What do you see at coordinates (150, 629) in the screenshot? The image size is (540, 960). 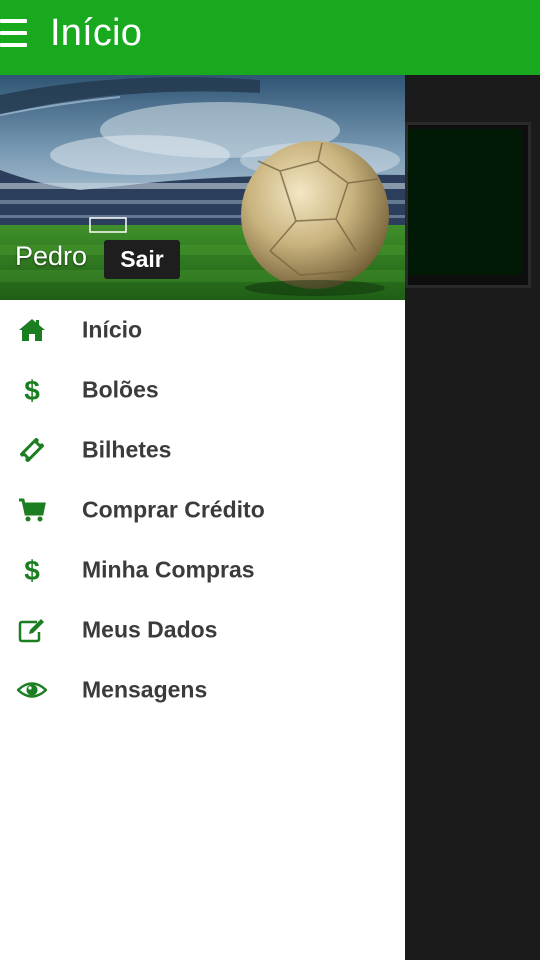 I see `menu-item-label: Meus Dados` at bounding box center [150, 629].